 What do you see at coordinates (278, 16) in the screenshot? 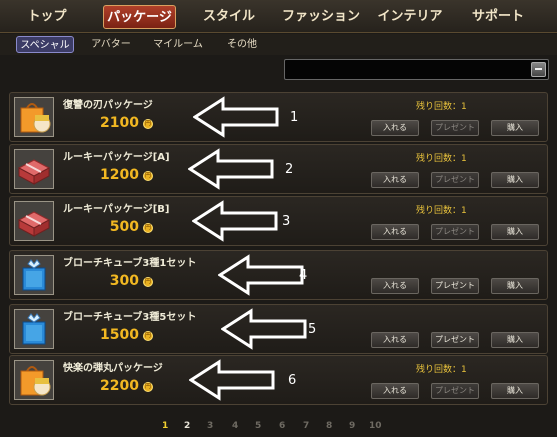
I see `top-nav-bar: トップ パッケージ スタイル ファッション インテリア サポート` at bounding box center [278, 16].